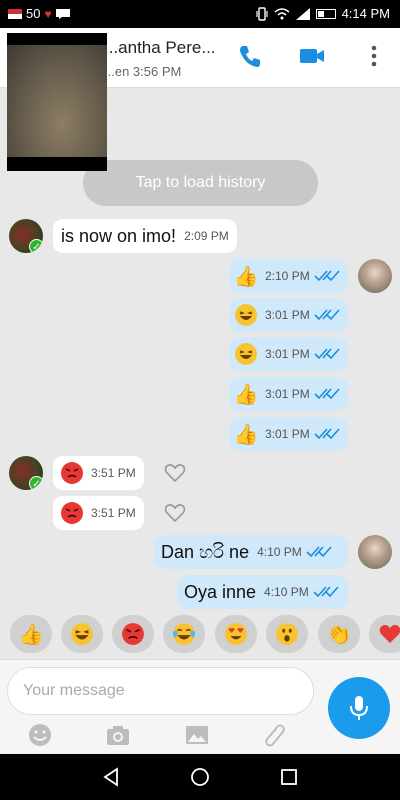  I want to click on more-vert-icon, so click(374, 56).